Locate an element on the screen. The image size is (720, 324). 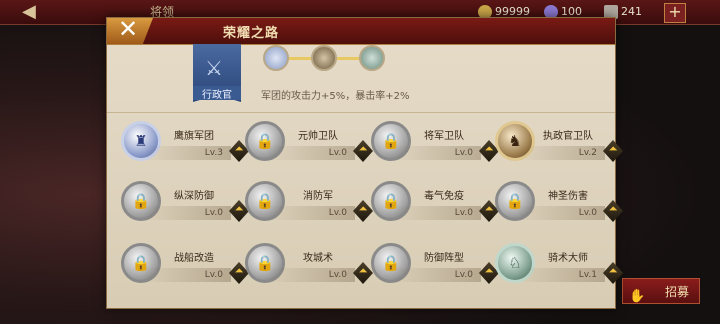
tech-node: ♜ Lv.3 鹰旗军团 ⏶ is located at coordinates (185, 145).